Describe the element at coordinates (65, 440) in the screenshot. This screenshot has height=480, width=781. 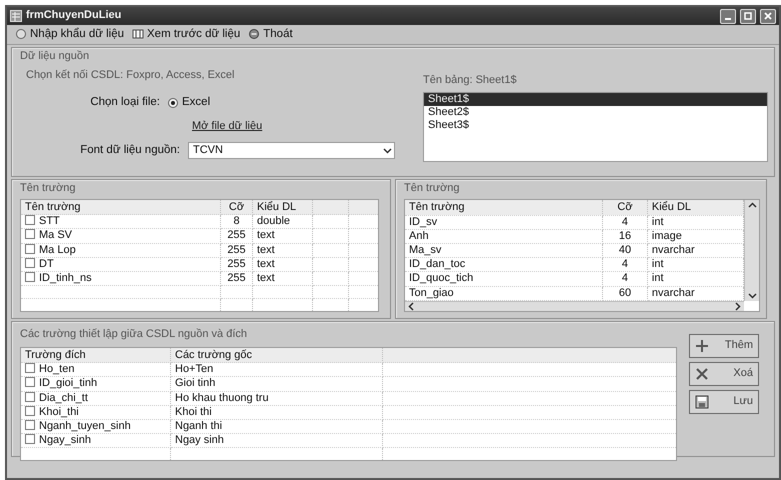
I see `table-cell: Ngay_sinh` at that location.